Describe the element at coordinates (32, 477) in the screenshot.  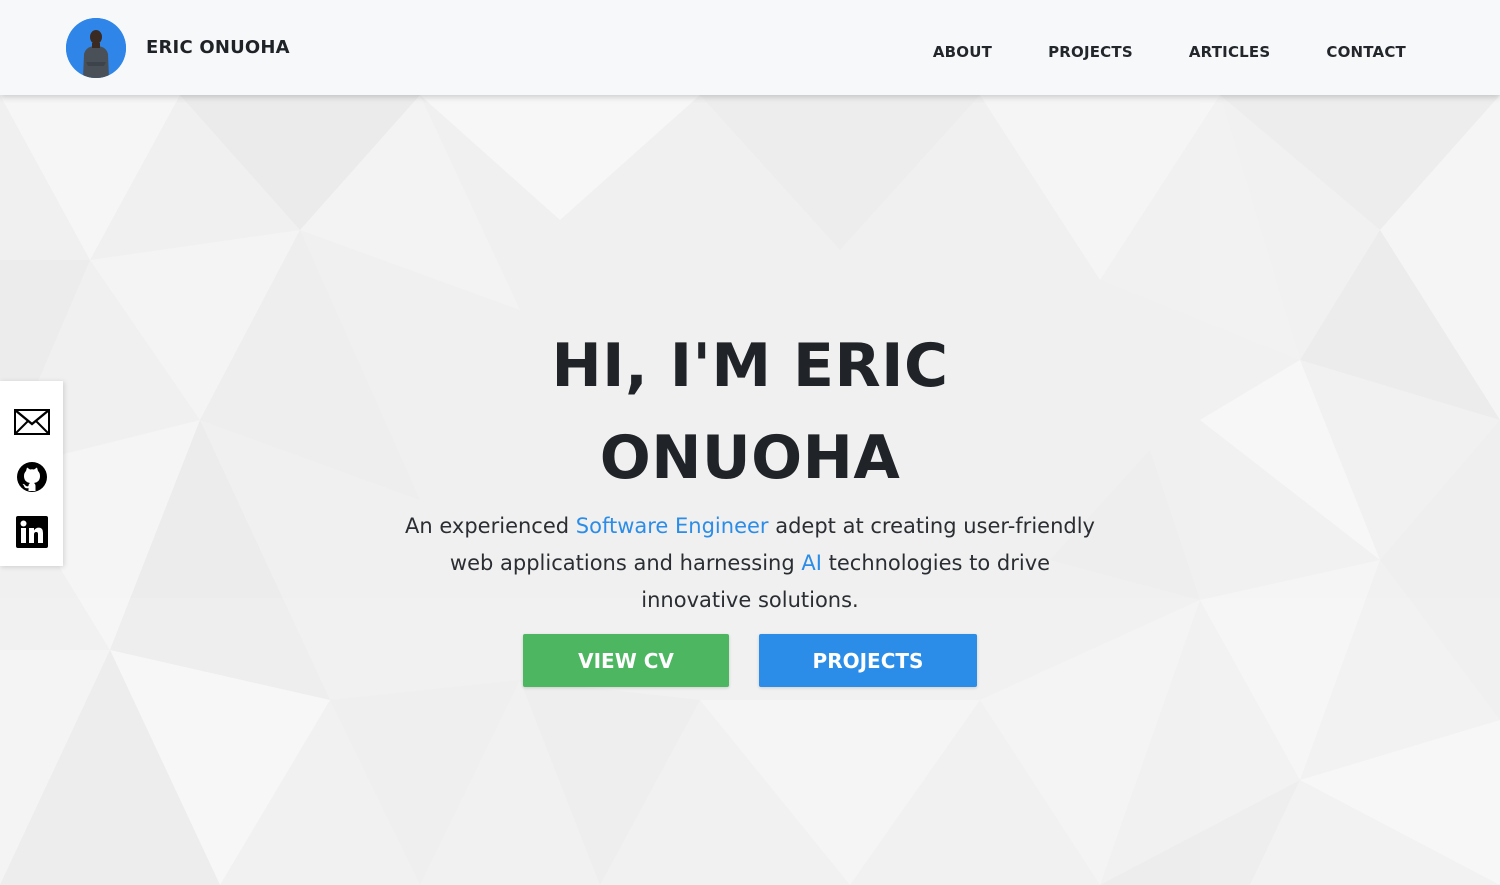
I see `github-icon` at that location.